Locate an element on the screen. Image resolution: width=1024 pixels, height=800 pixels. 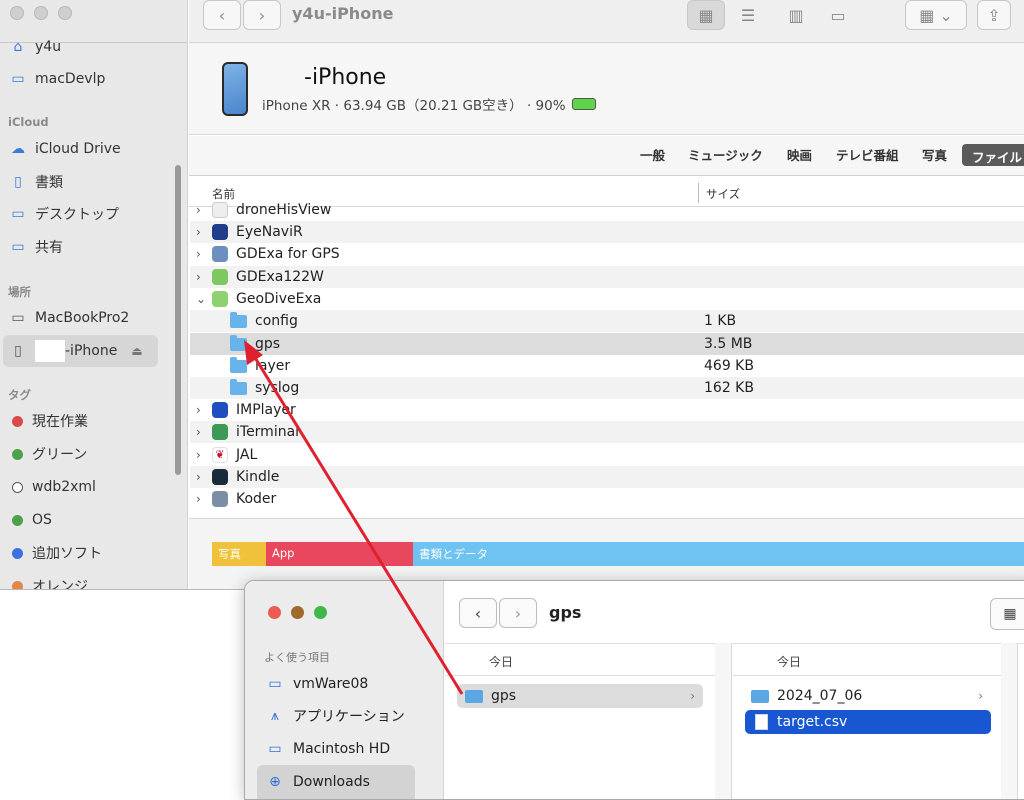
list-view-button: ☰ is located at coordinates (748, 15).